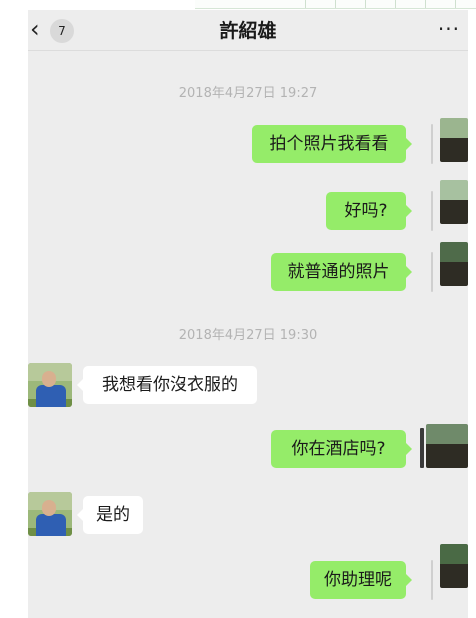 The image size is (476, 618). What do you see at coordinates (248, 50) in the screenshot?
I see `header-divider` at bounding box center [248, 50].